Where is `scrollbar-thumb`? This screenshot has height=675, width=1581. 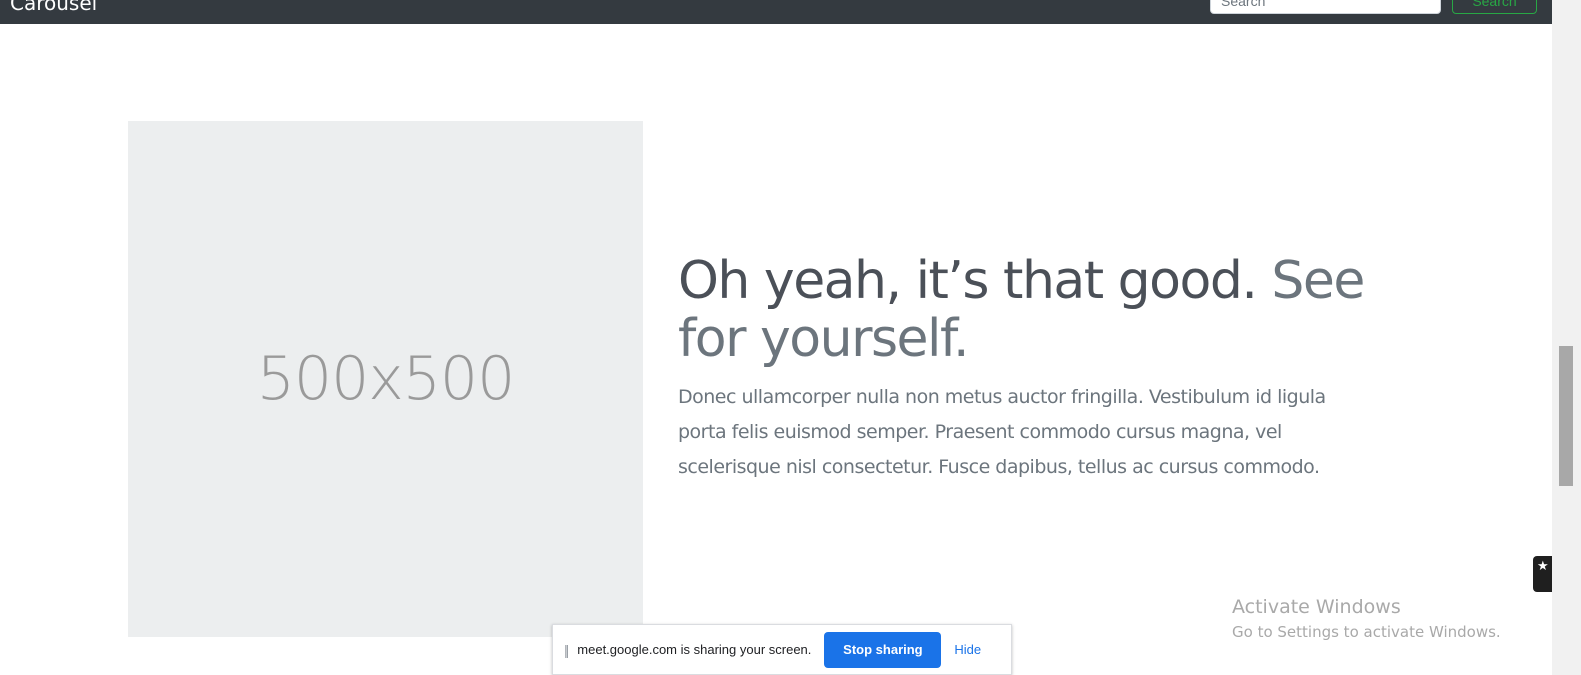
scrollbar-thumb is located at coordinates (1566, 416).